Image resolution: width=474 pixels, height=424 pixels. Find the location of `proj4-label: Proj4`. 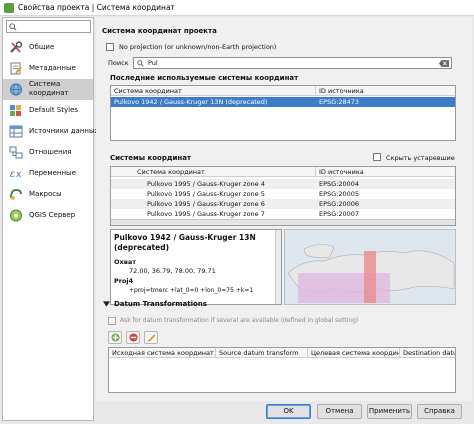

proj4-label: Proj4 is located at coordinates (124, 281).